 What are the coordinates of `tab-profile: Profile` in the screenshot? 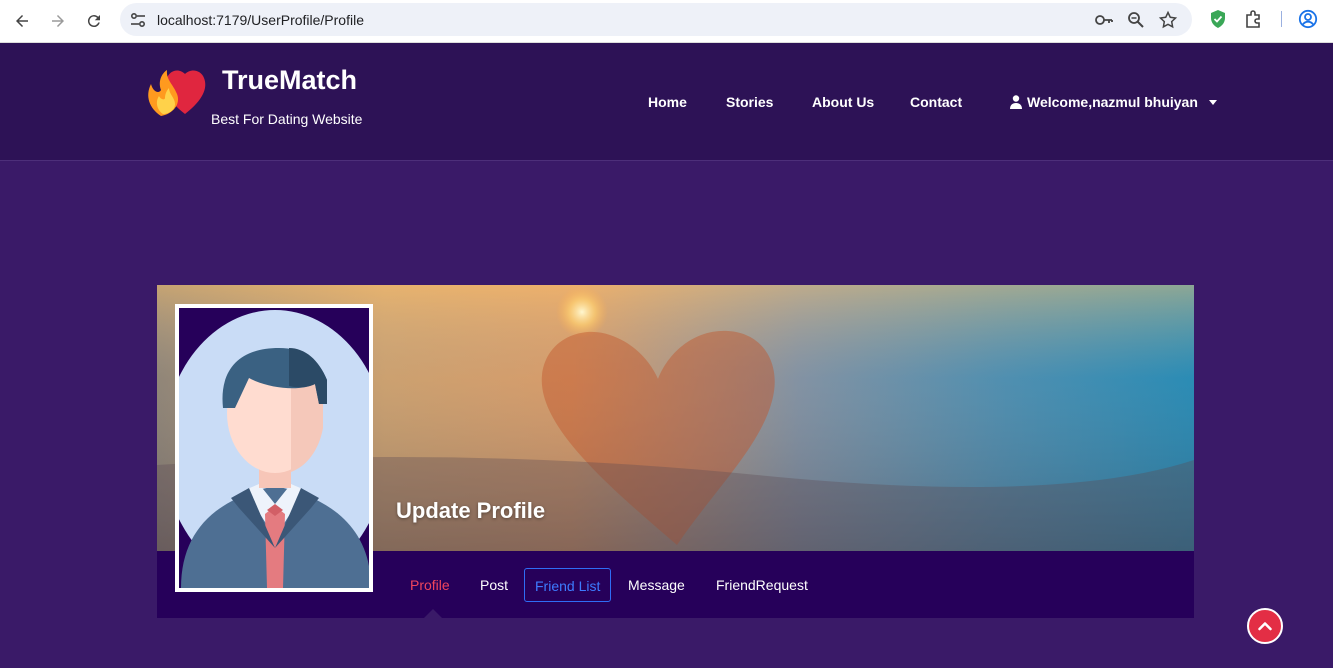 It's located at (430, 585).